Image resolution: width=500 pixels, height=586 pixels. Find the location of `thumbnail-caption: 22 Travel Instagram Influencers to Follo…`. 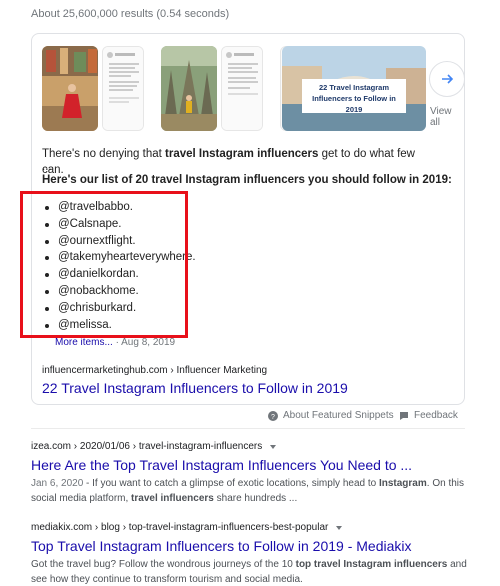

thumbnail-caption: 22 Travel Instagram Influencers to Follo… is located at coordinates (354, 98).